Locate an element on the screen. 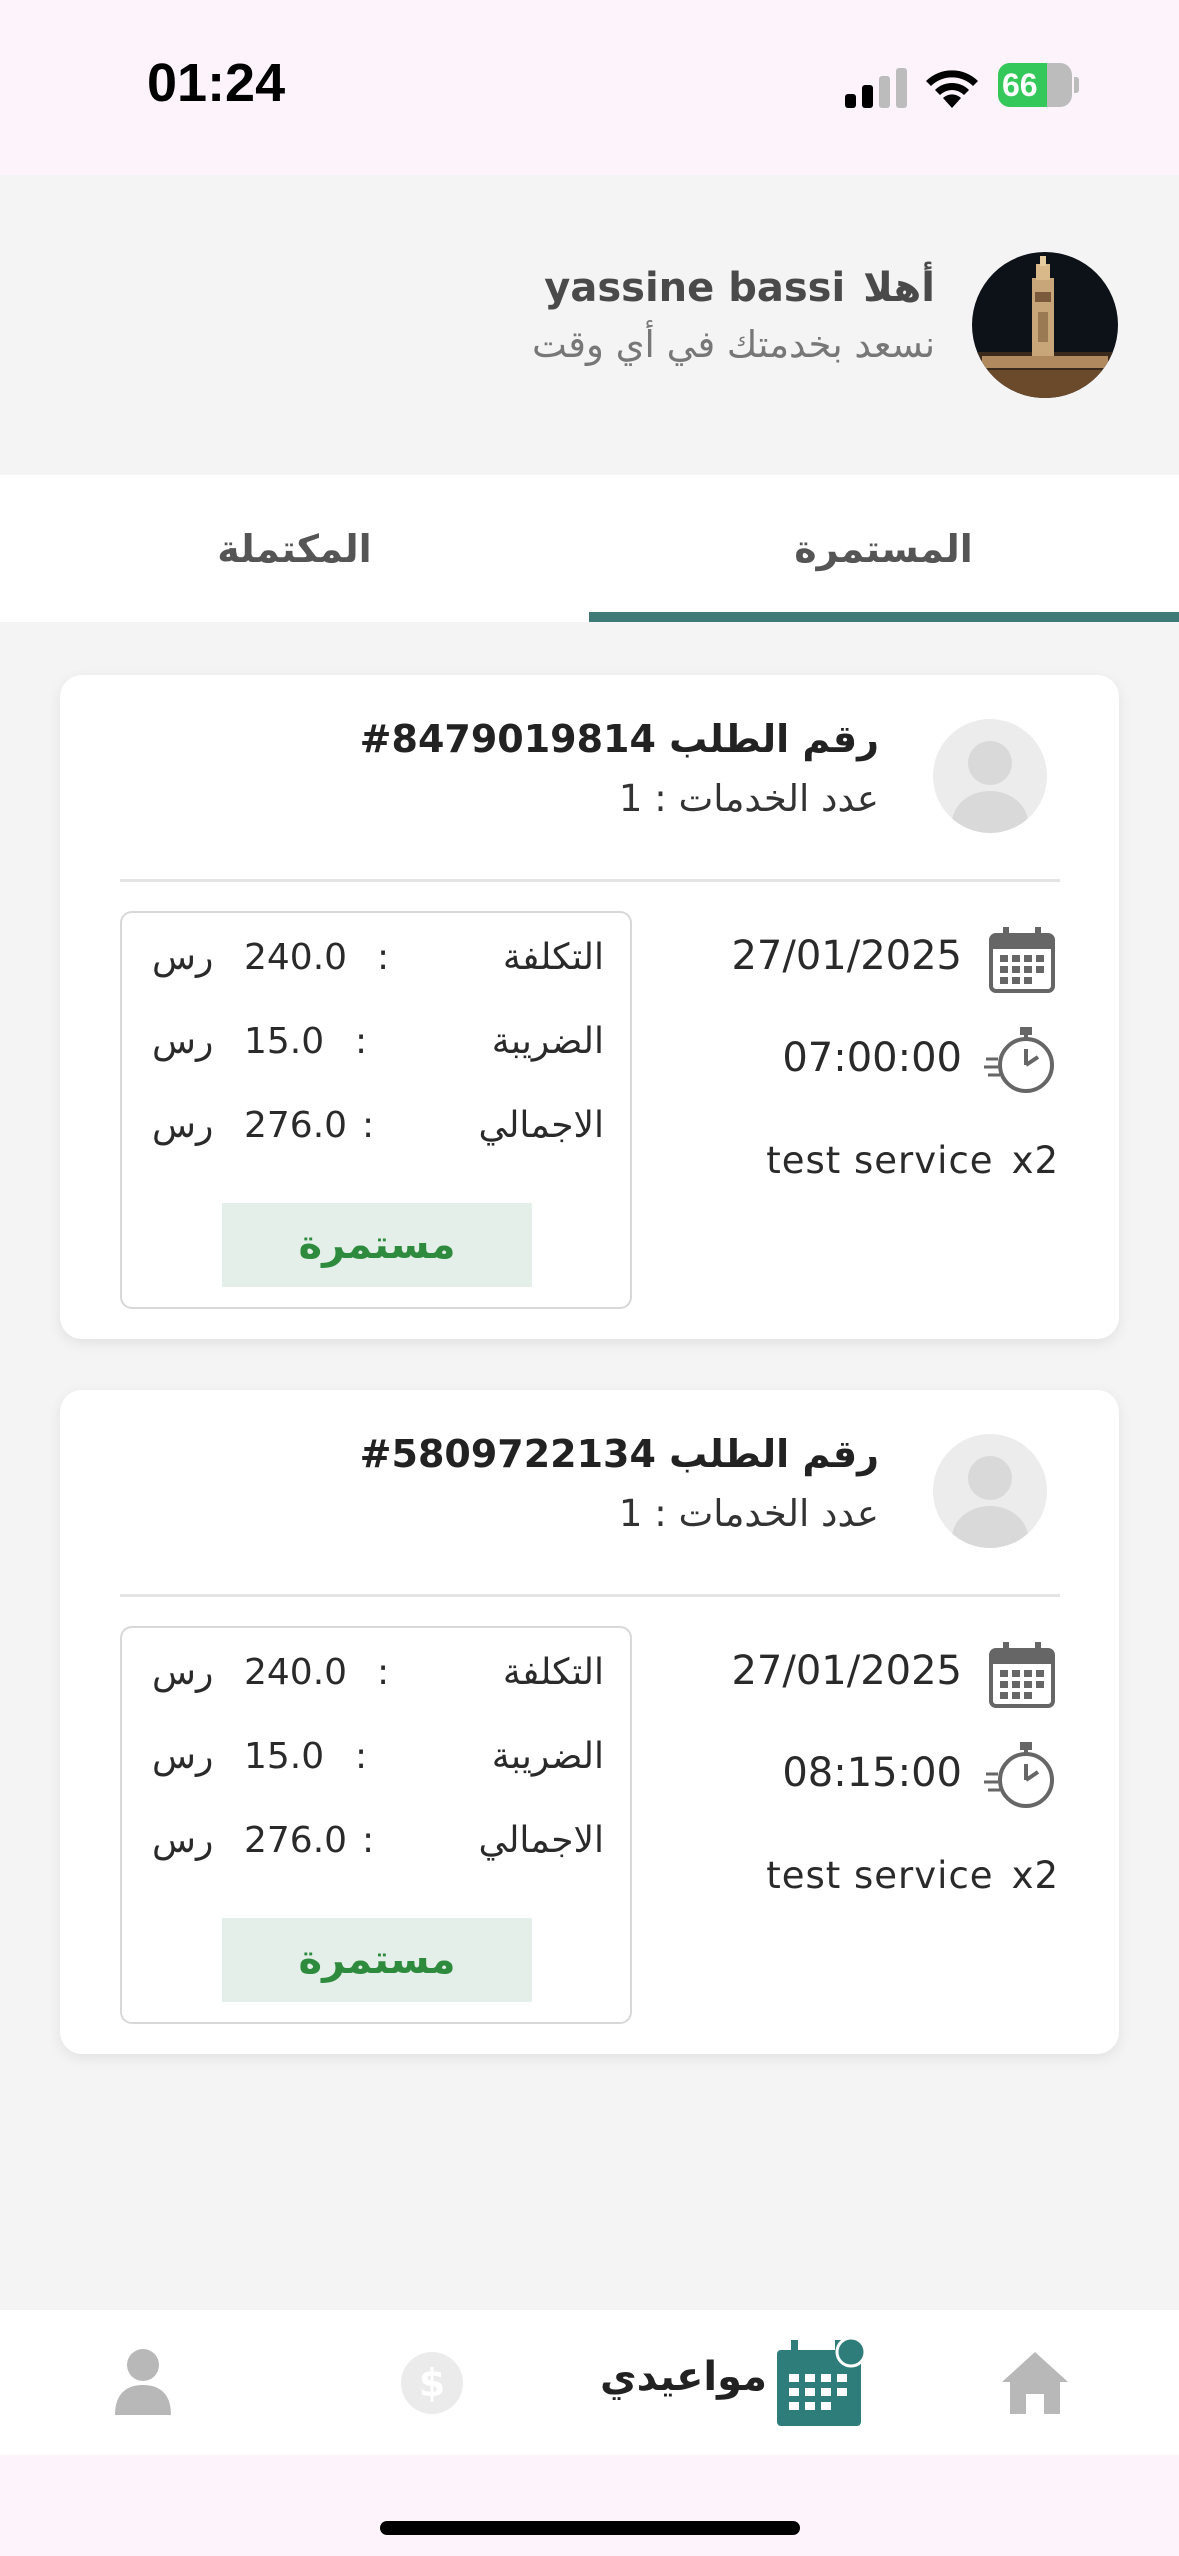 This screenshot has height=2556, width=1179. dollar-icon: $ is located at coordinates (432, 2383).